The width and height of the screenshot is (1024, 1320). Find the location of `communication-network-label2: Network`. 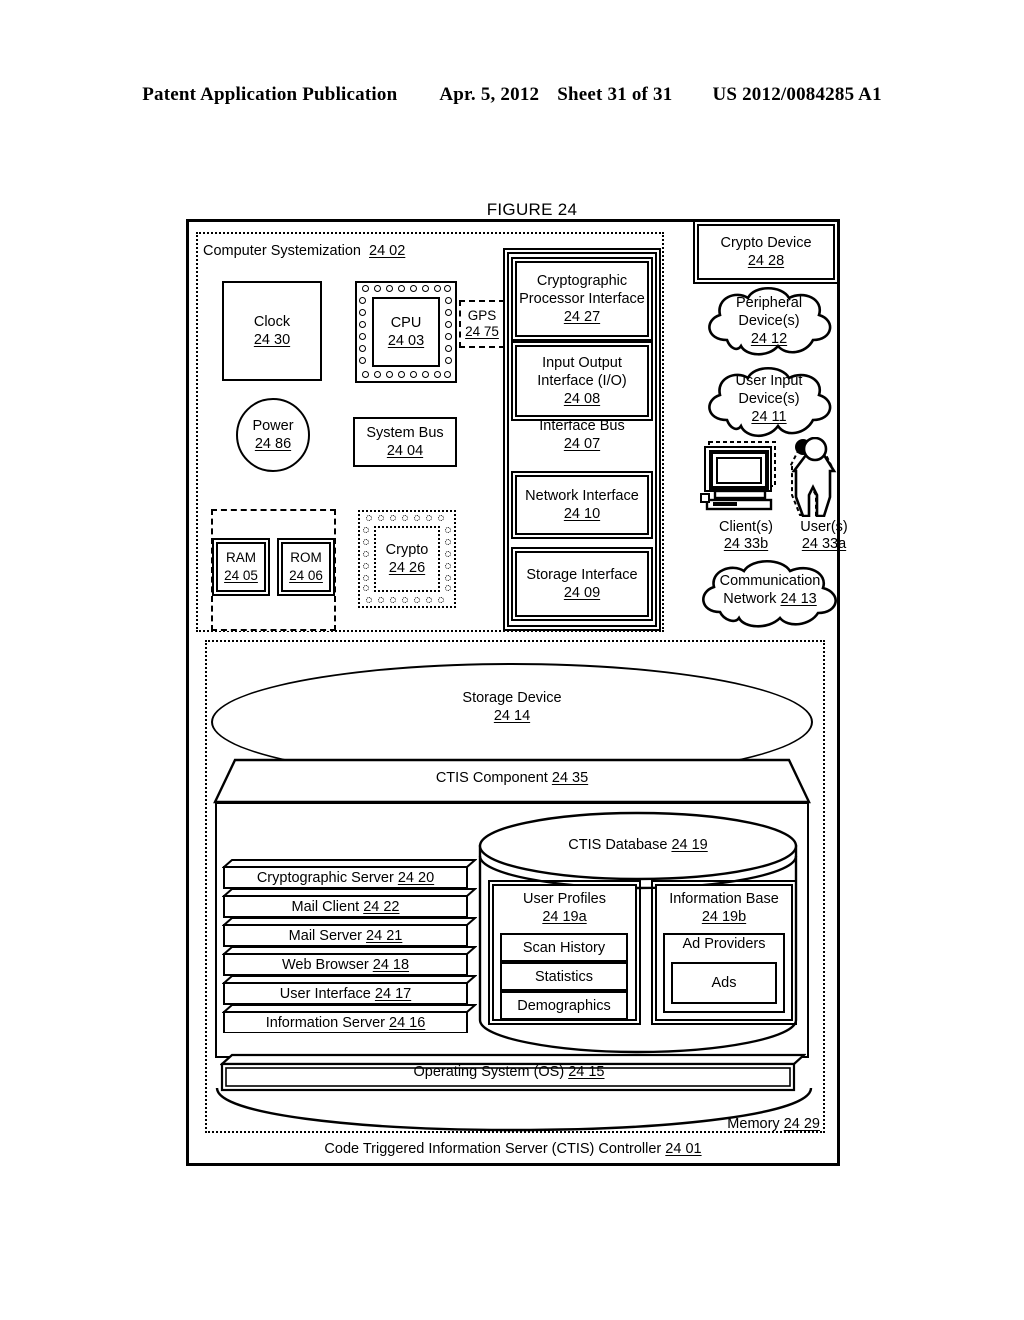

communication-network-label2: Network is located at coordinates (750, 598).